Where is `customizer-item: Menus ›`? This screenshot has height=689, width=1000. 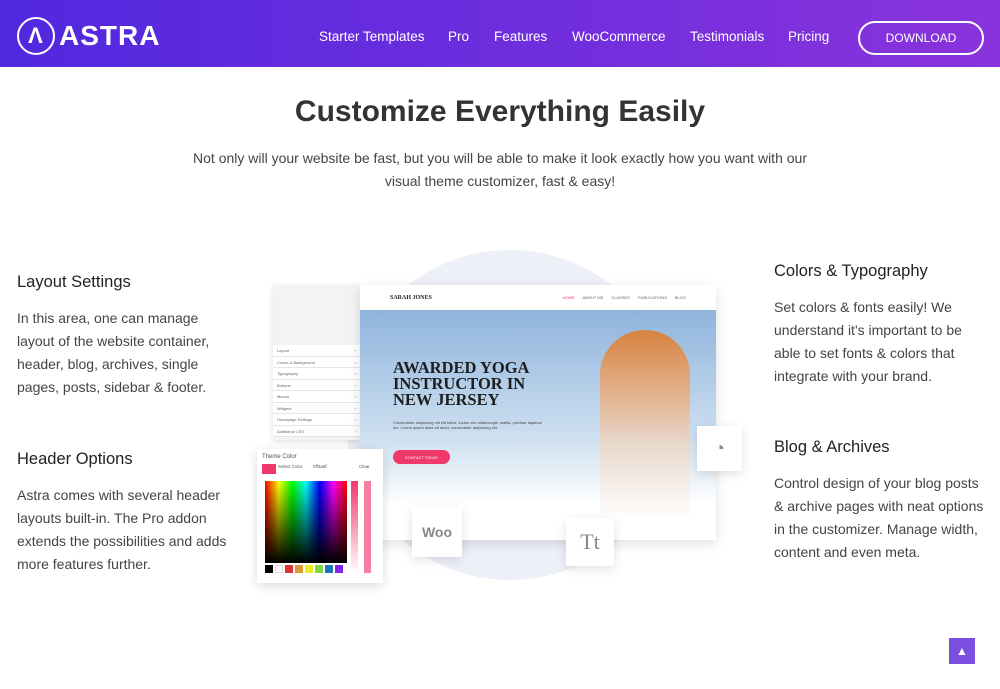
customizer-item: Menus › is located at coordinates (316, 397).